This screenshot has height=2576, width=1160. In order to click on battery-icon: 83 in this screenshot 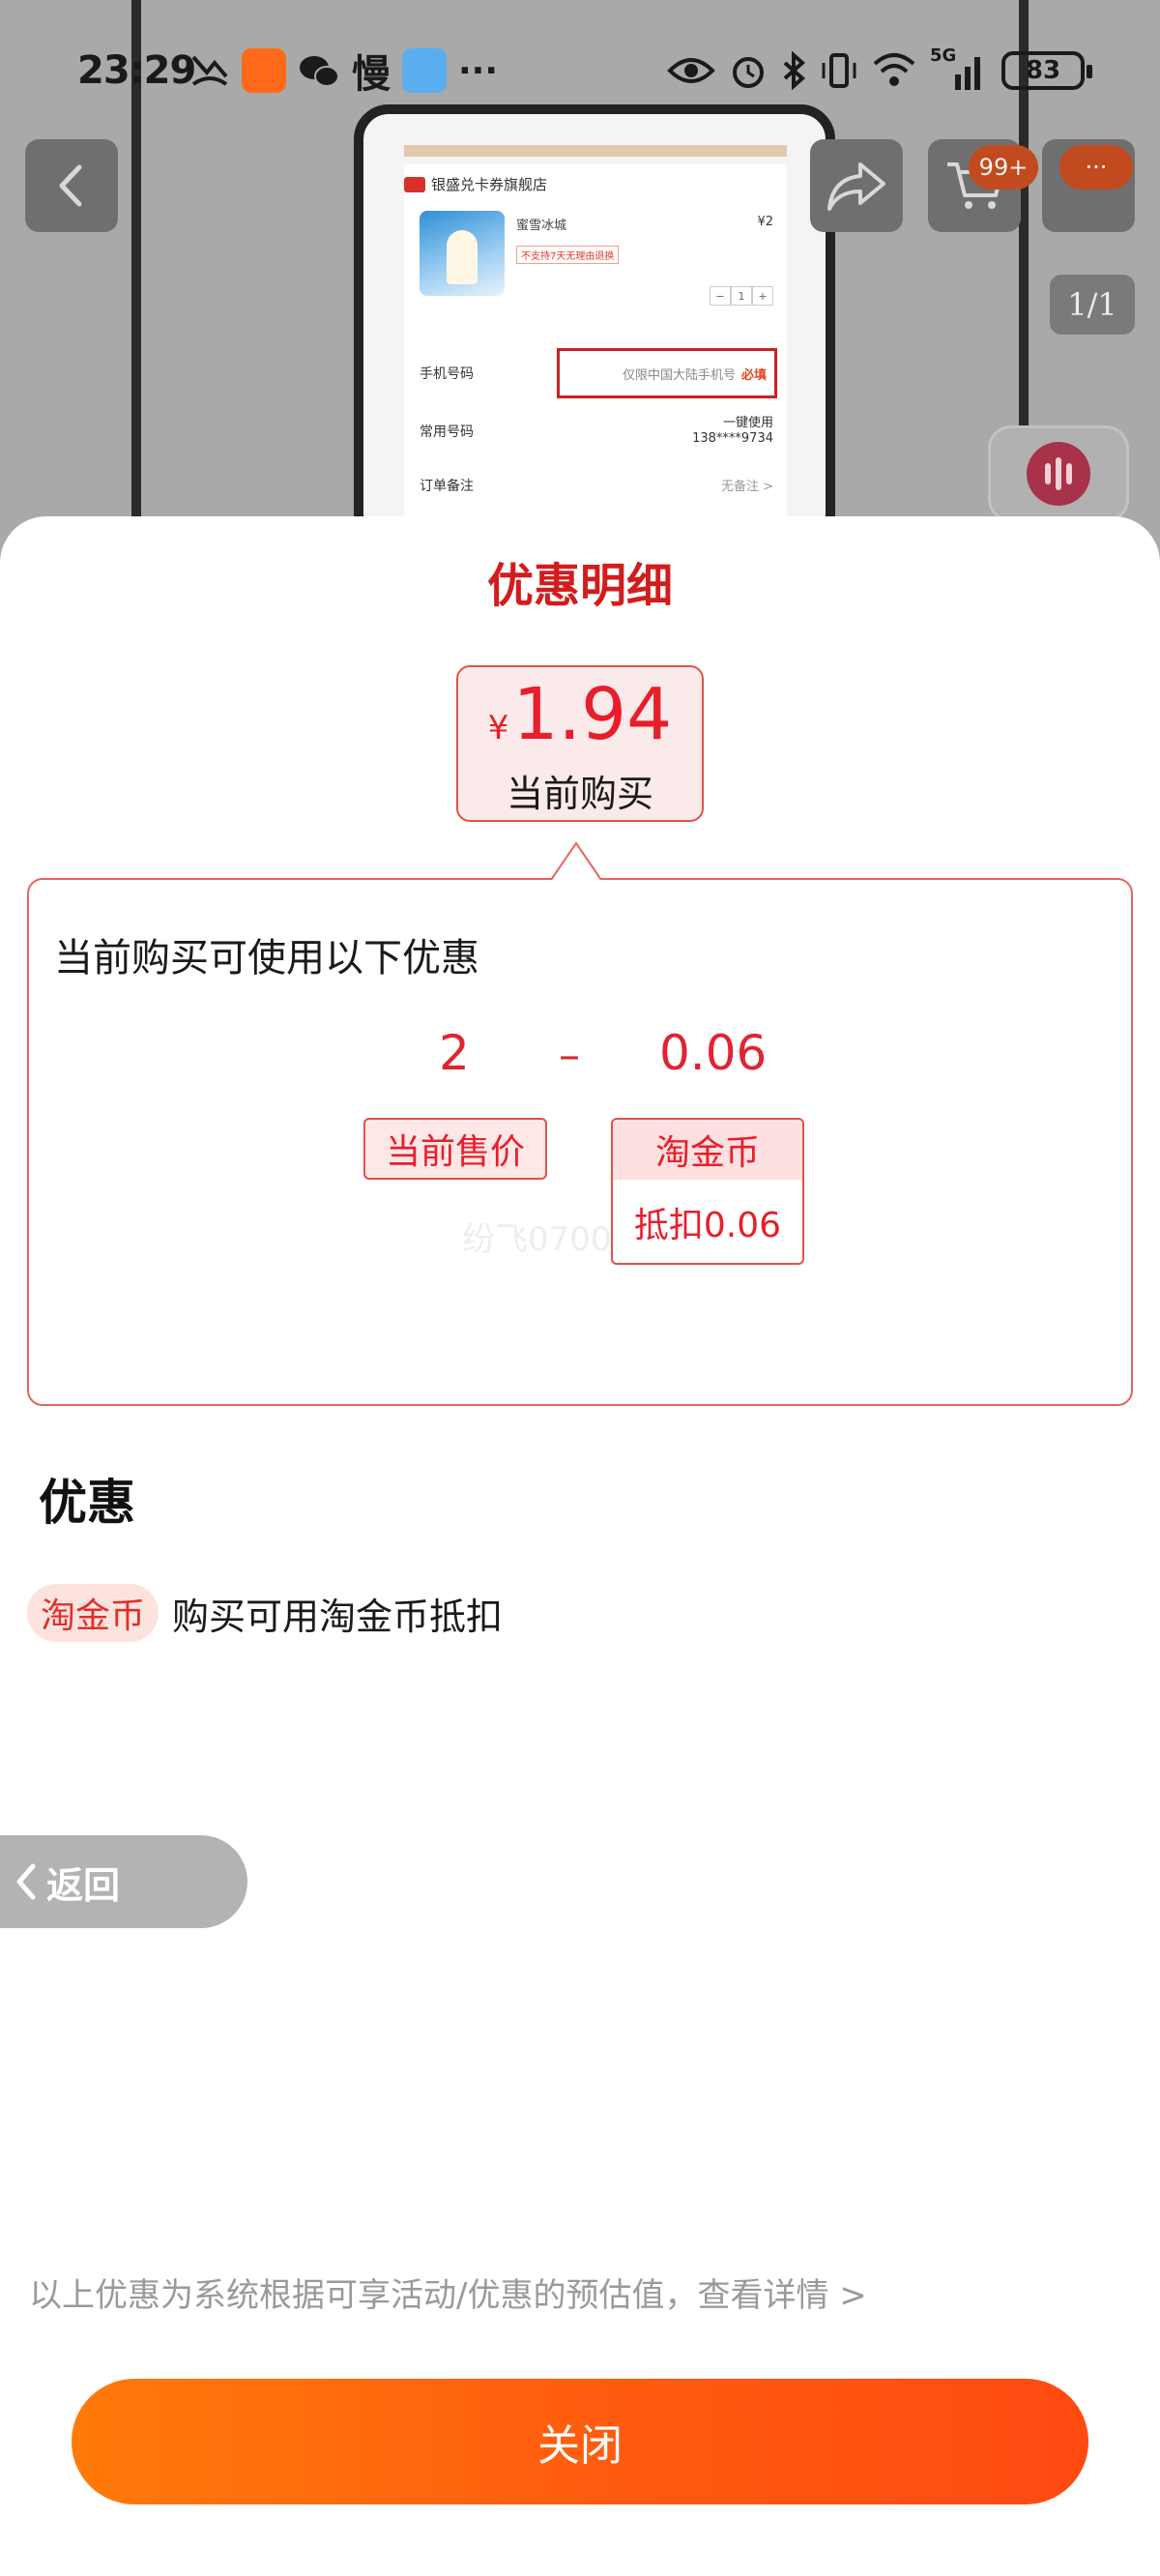, I will do `click(1047, 70)`.